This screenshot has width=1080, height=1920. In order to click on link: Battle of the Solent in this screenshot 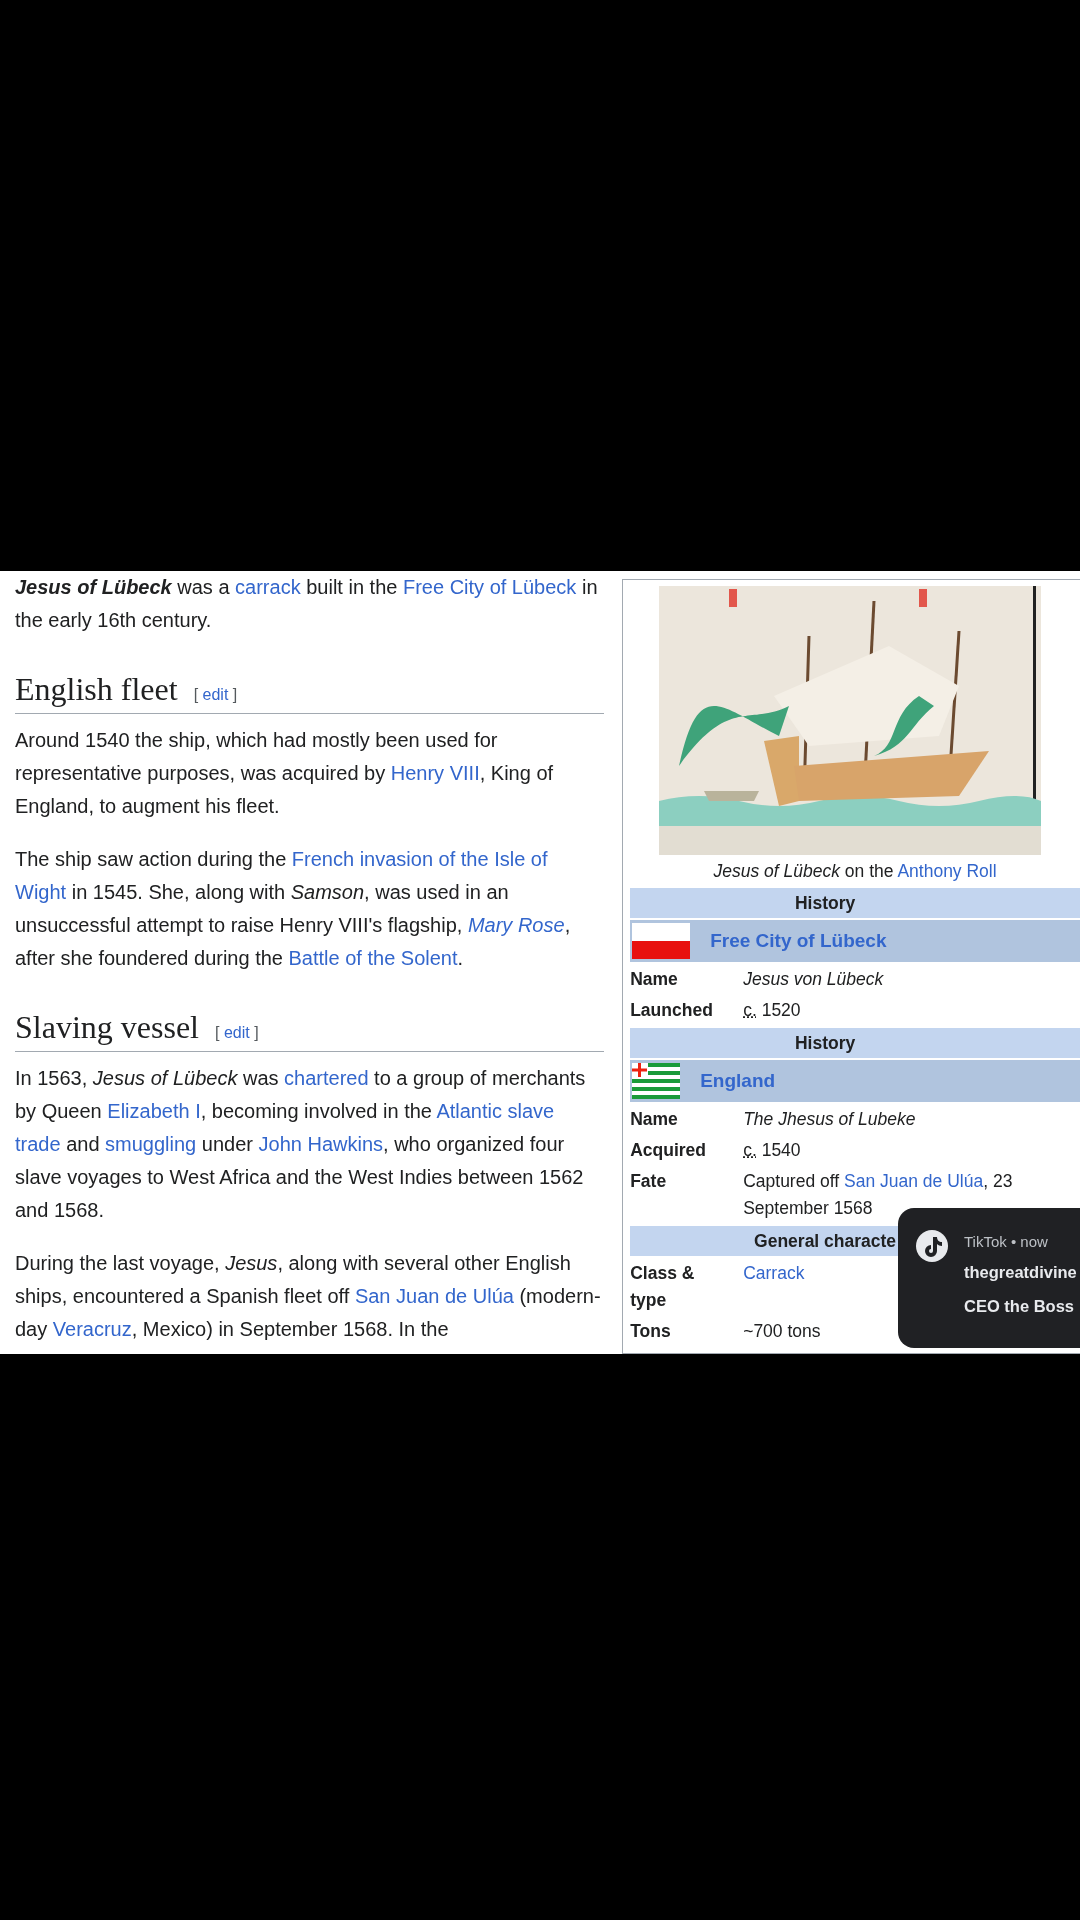, I will do `click(373, 958)`.